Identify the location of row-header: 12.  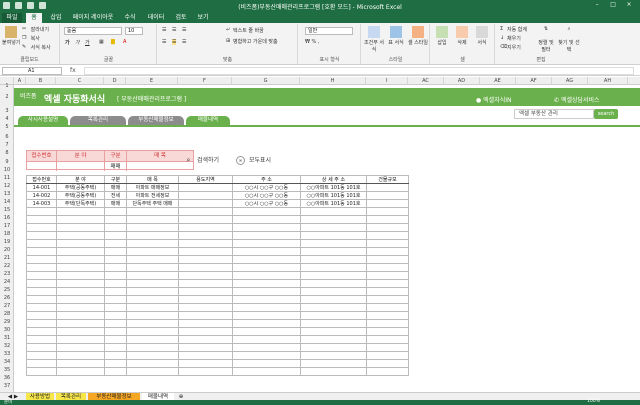
(7, 186).